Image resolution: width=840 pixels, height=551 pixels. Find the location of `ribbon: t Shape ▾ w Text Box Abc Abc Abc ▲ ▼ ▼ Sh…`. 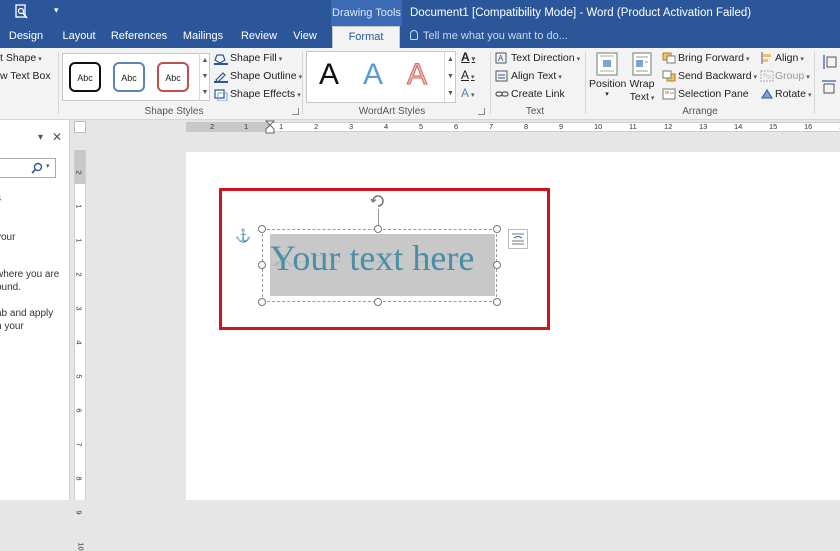

ribbon: t Shape ▾ w Text Box Abc Abc Abc ▲ ▼ ▼ Sh… is located at coordinates (420, 84).